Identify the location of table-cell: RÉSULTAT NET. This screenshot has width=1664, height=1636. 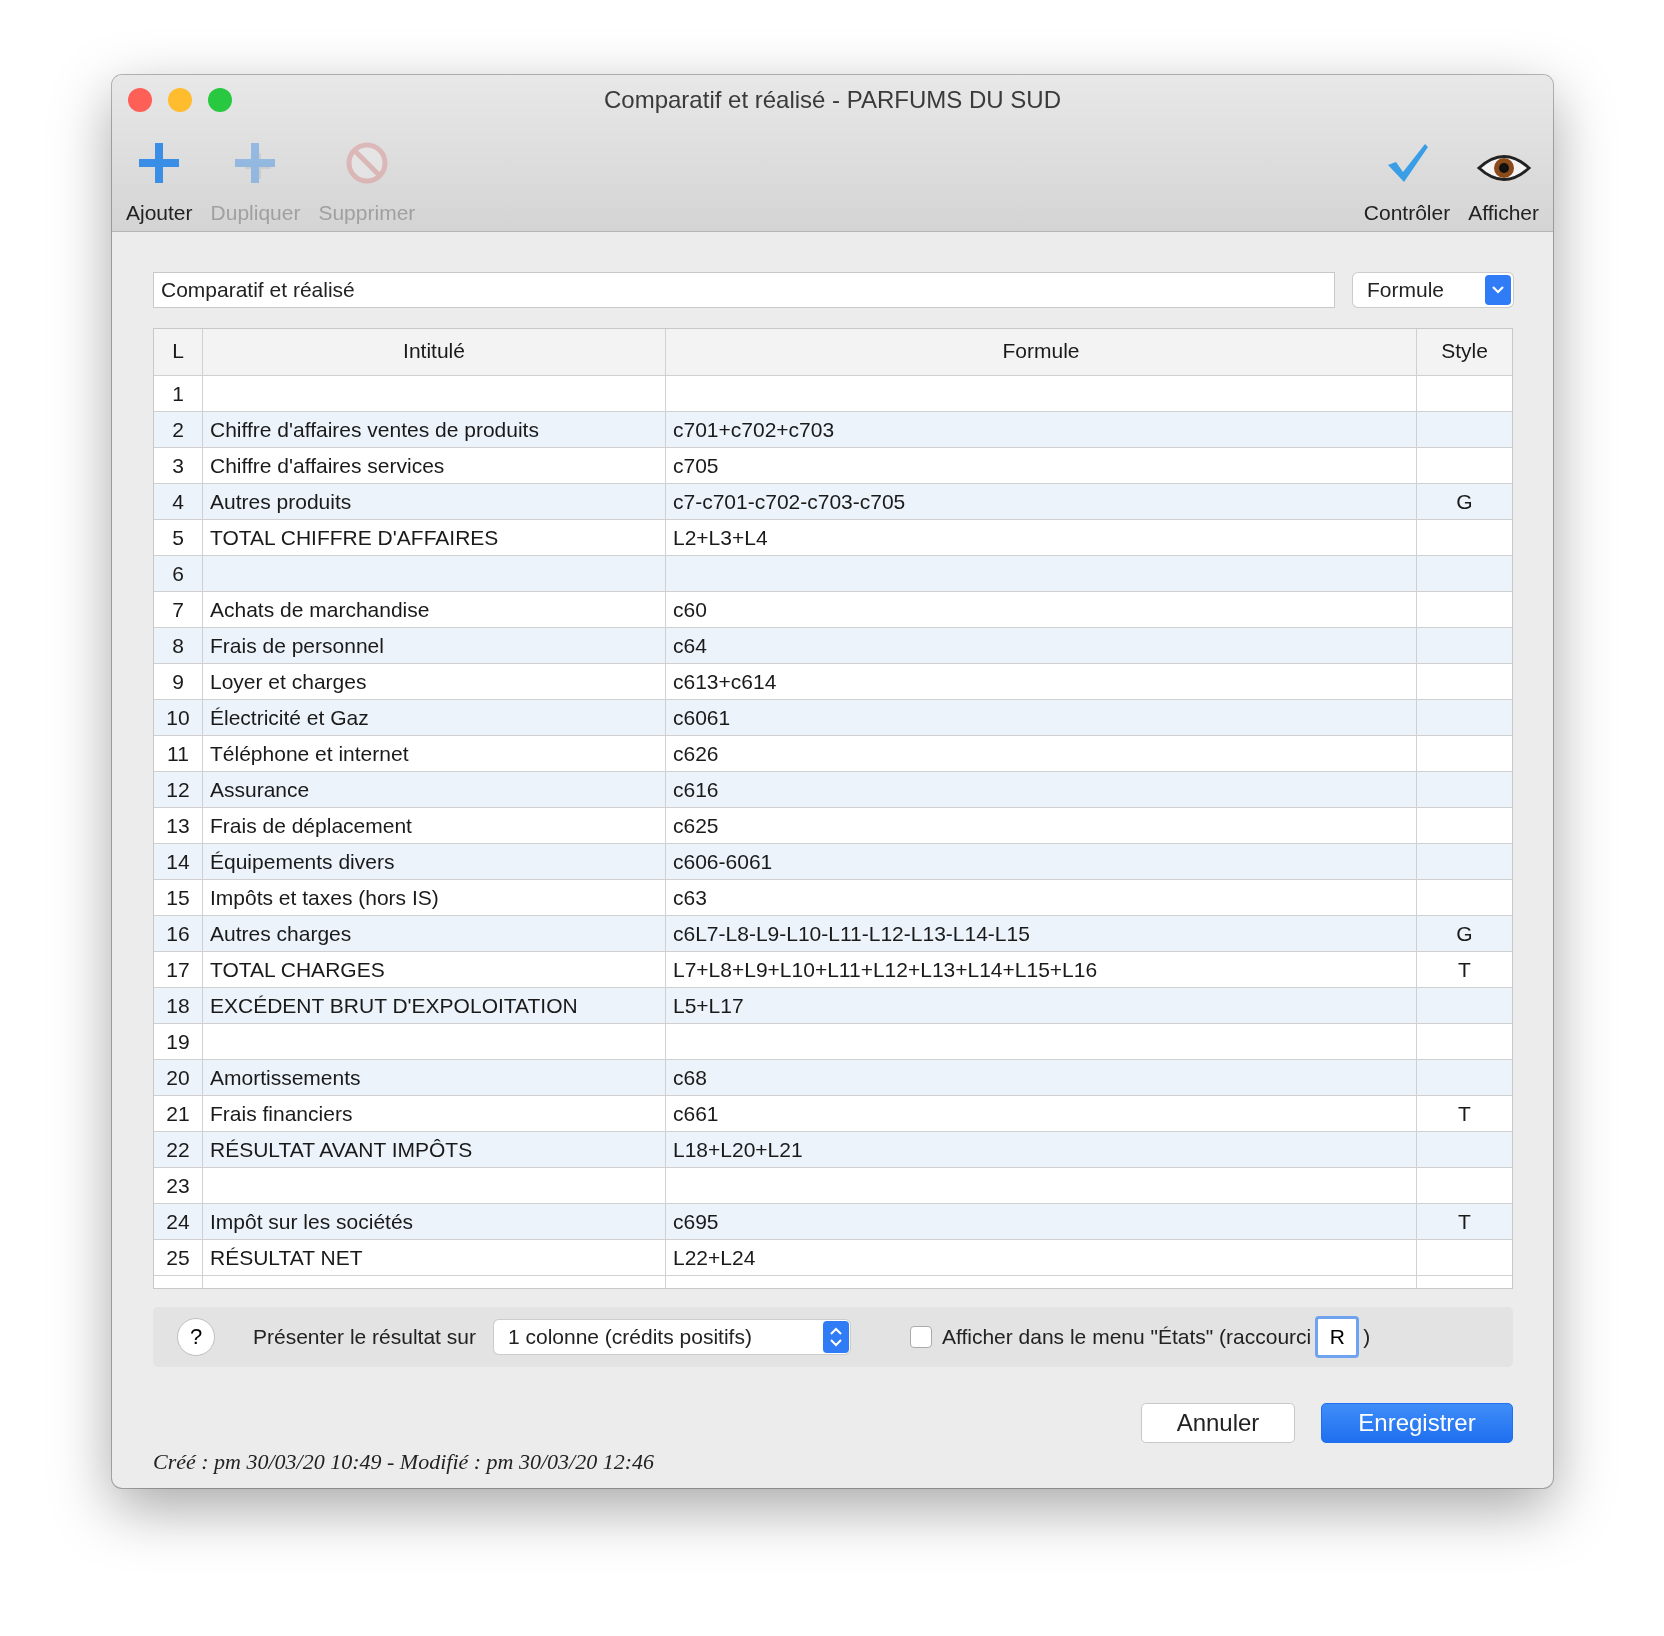
(434, 1257).